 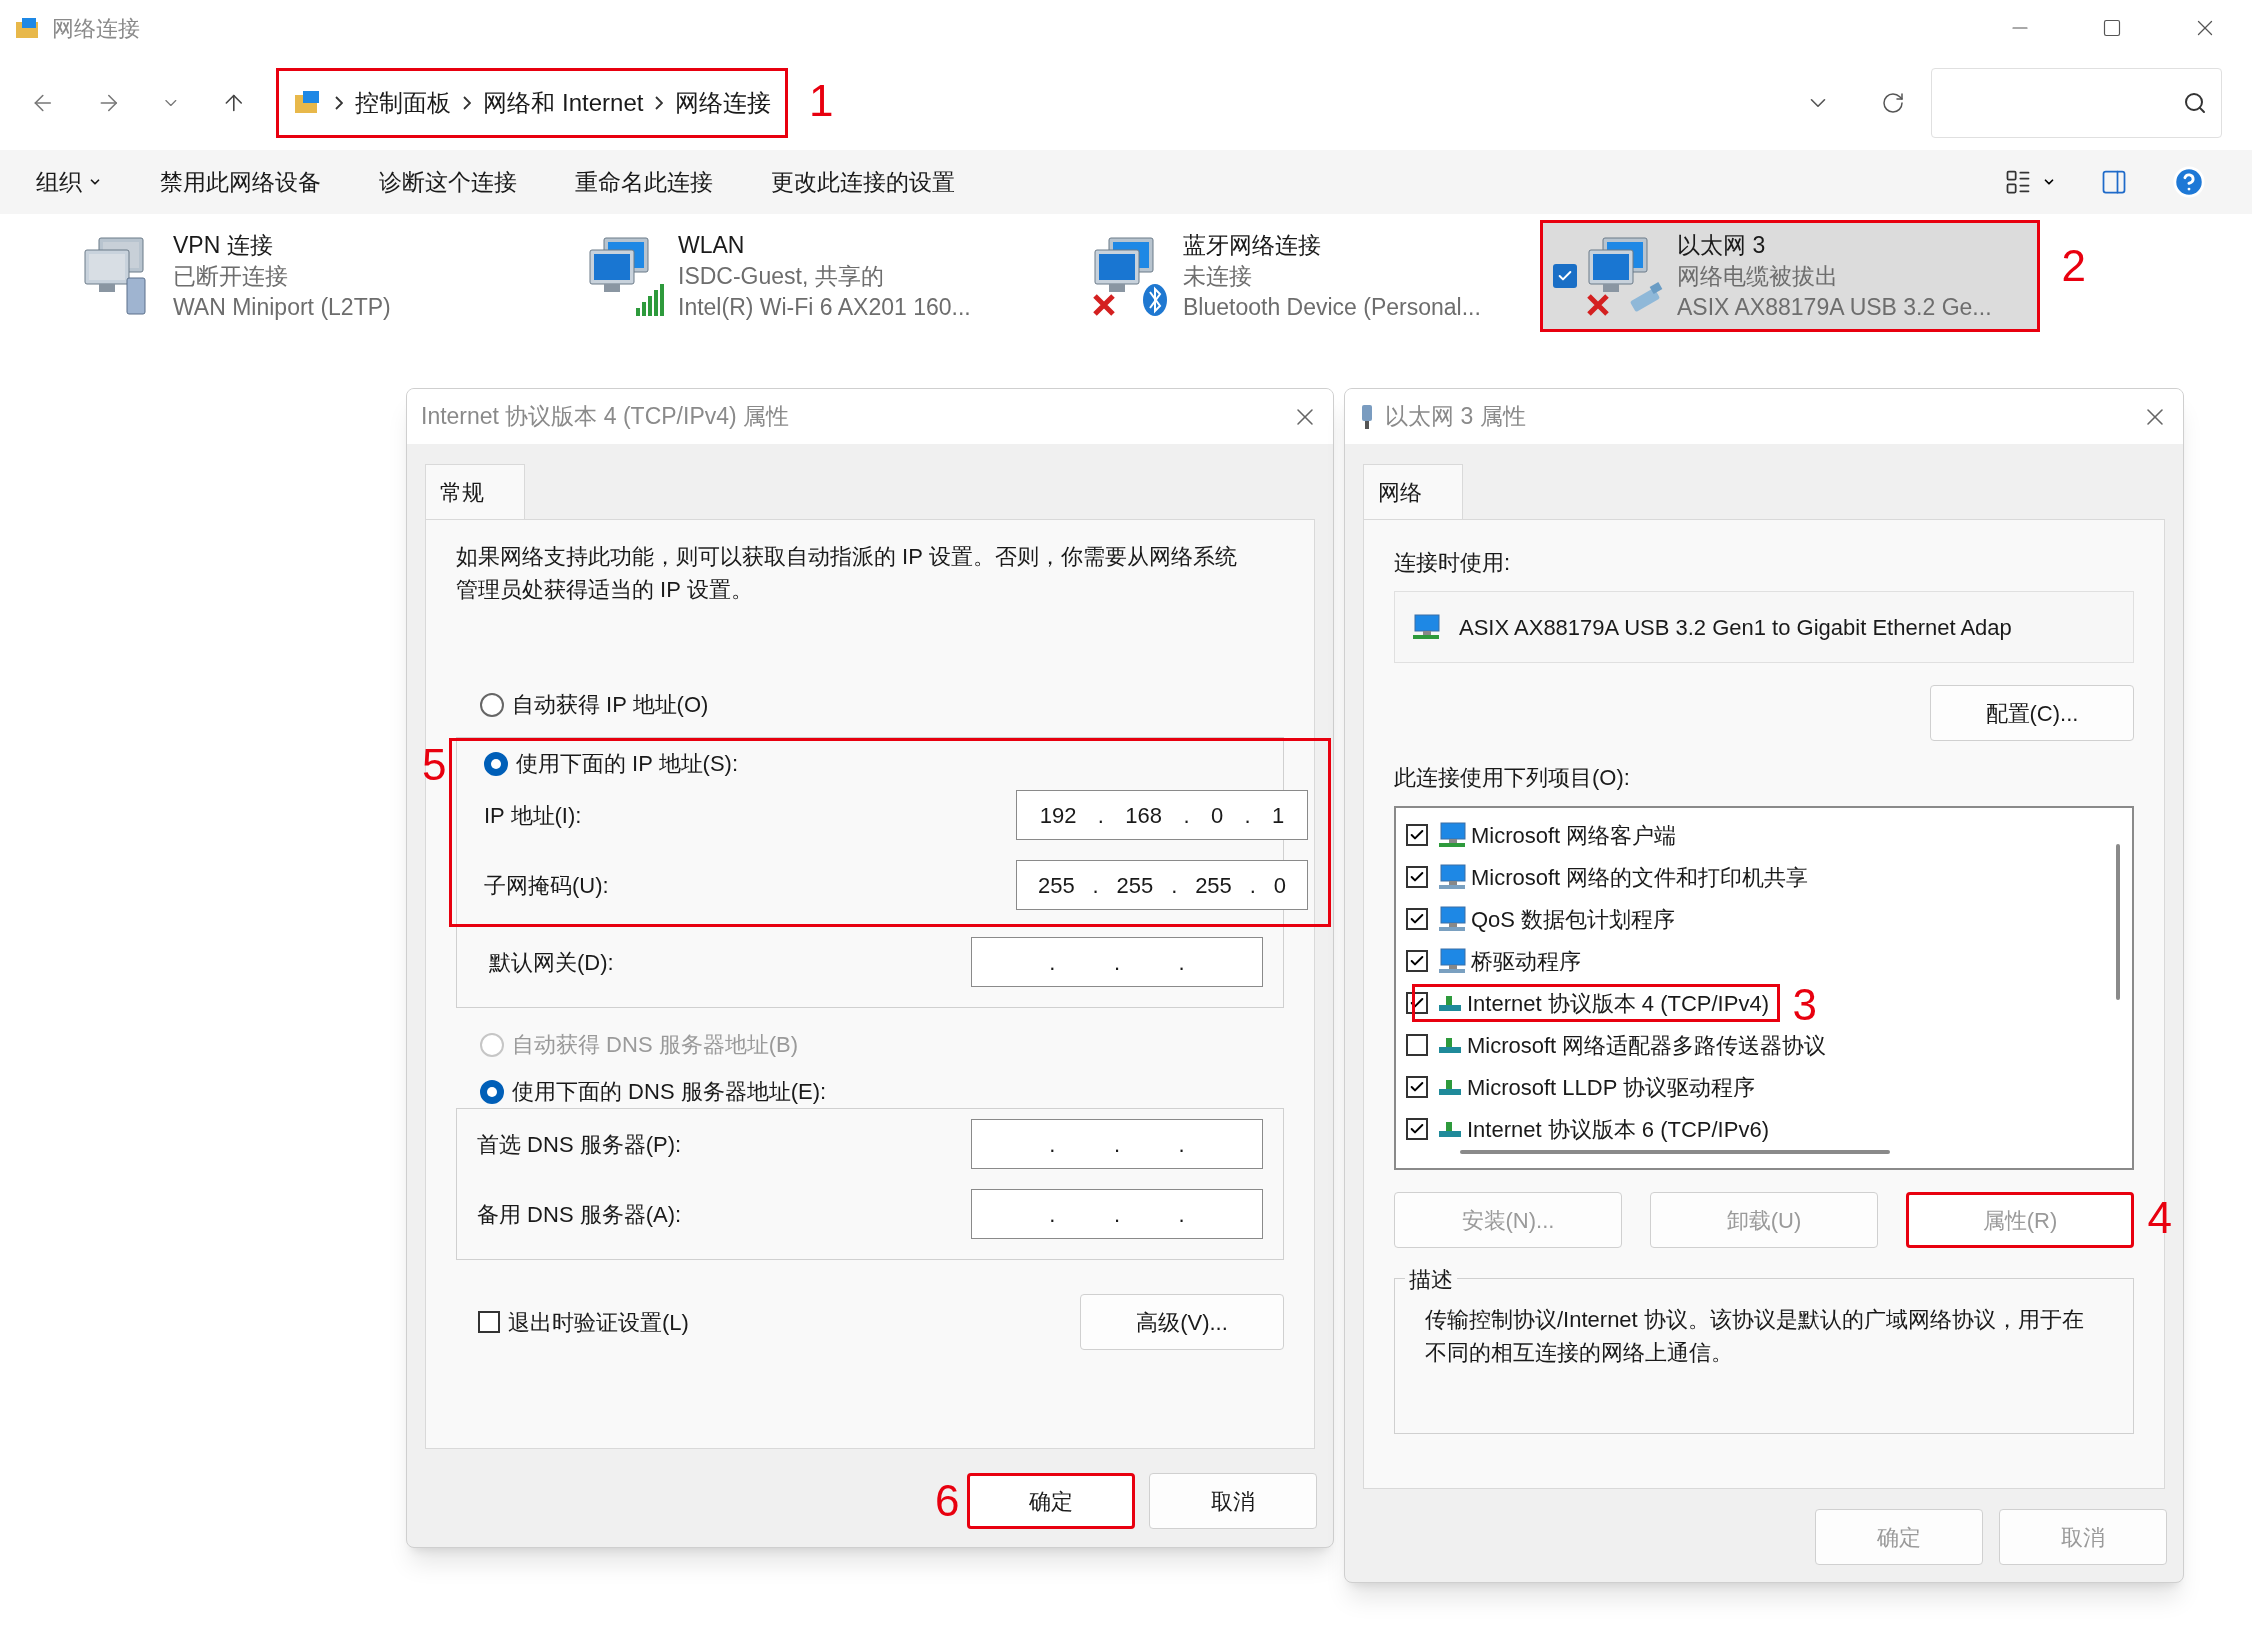 What do you see at coordinates (1550, 835) in the screenshot?
I see `list-item: Microsoft 网络客户端` at bounding box center [1550, 835].